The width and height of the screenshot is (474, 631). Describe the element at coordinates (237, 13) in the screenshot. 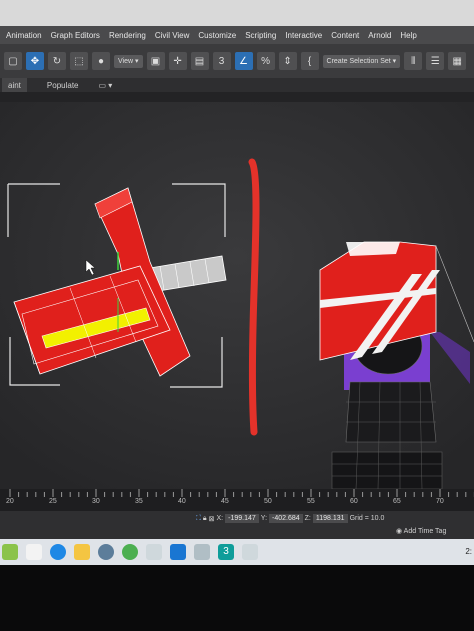

I see `monitor-bezel-top` at that location.